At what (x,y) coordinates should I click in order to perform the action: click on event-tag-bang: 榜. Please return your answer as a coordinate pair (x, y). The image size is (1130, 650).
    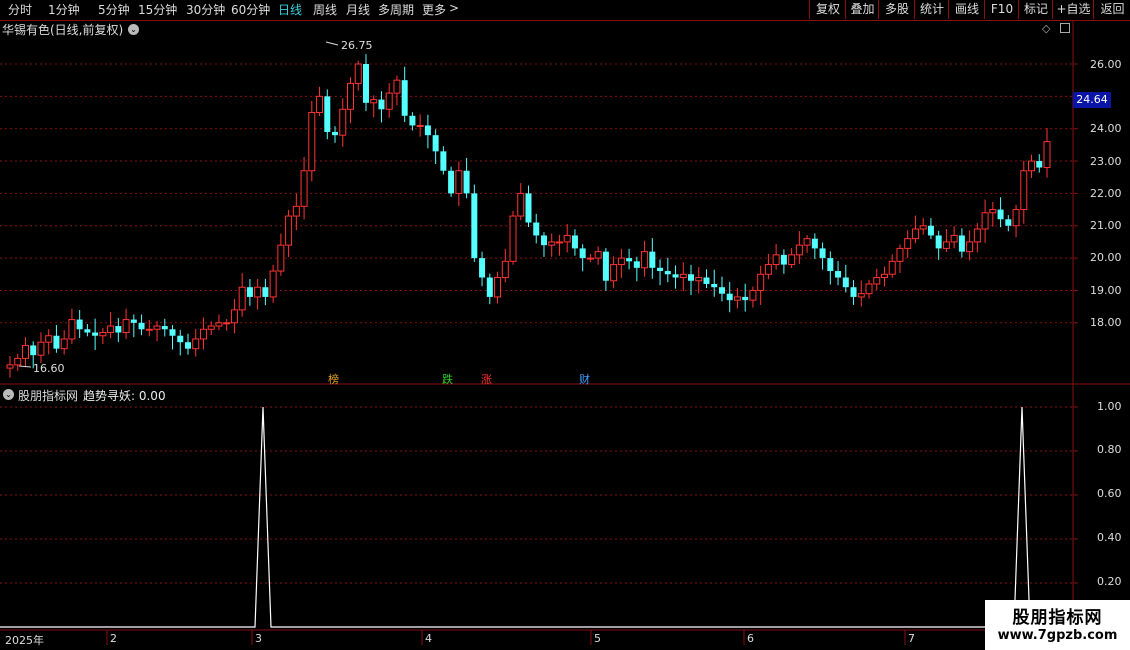
    Looking at the image, I should click on (333, 379).